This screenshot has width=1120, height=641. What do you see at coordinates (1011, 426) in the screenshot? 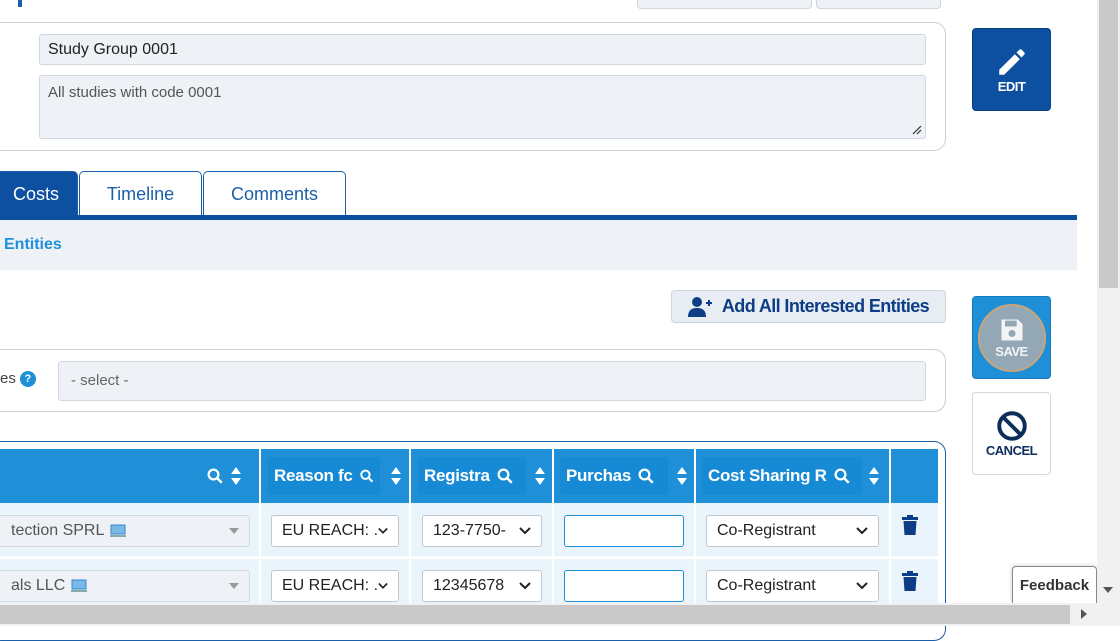
I see `ban-icon` at bounding box center [1011, 426].